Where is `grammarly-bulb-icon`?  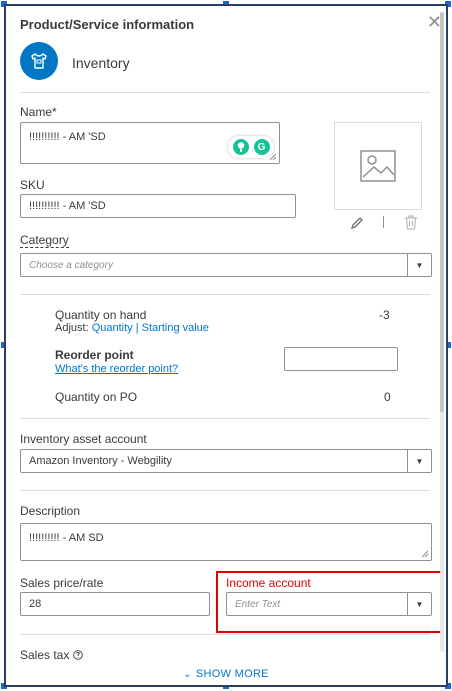 grammarly-bulb-icon is located at coordinates (240, 147).